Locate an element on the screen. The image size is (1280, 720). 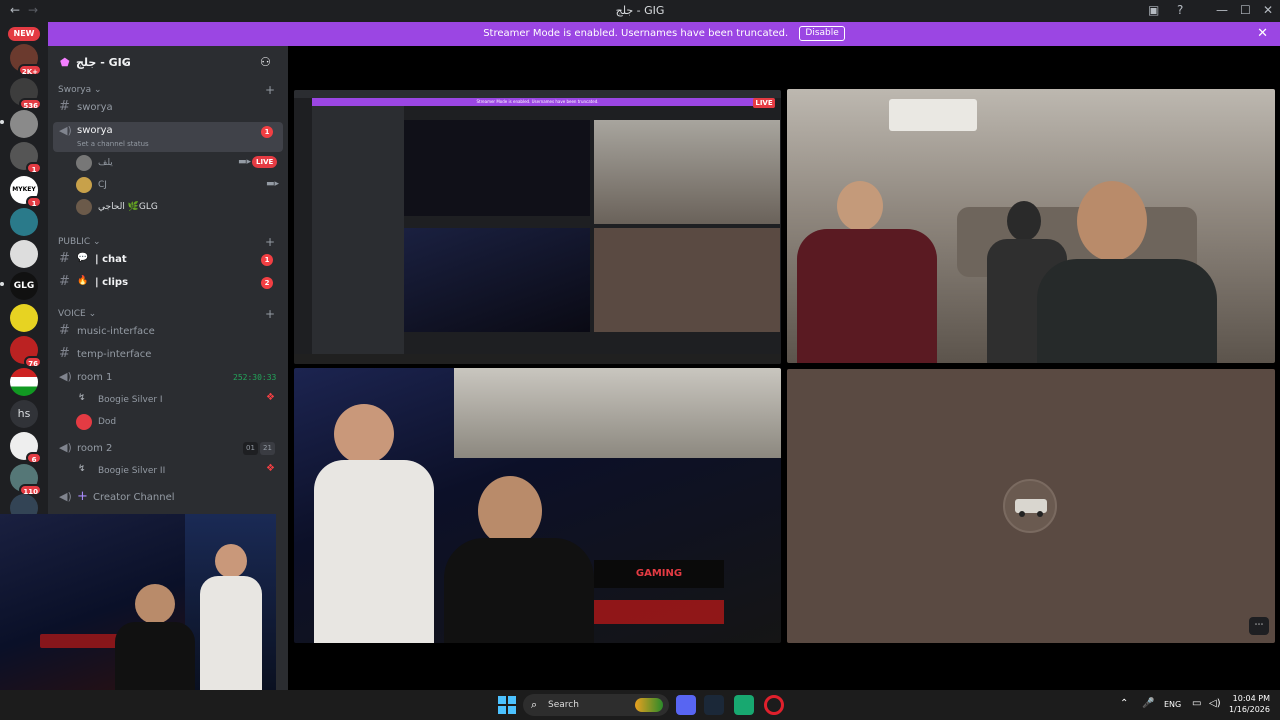
clock-time: 10:04 PM is located at coordinates (1250, 698).